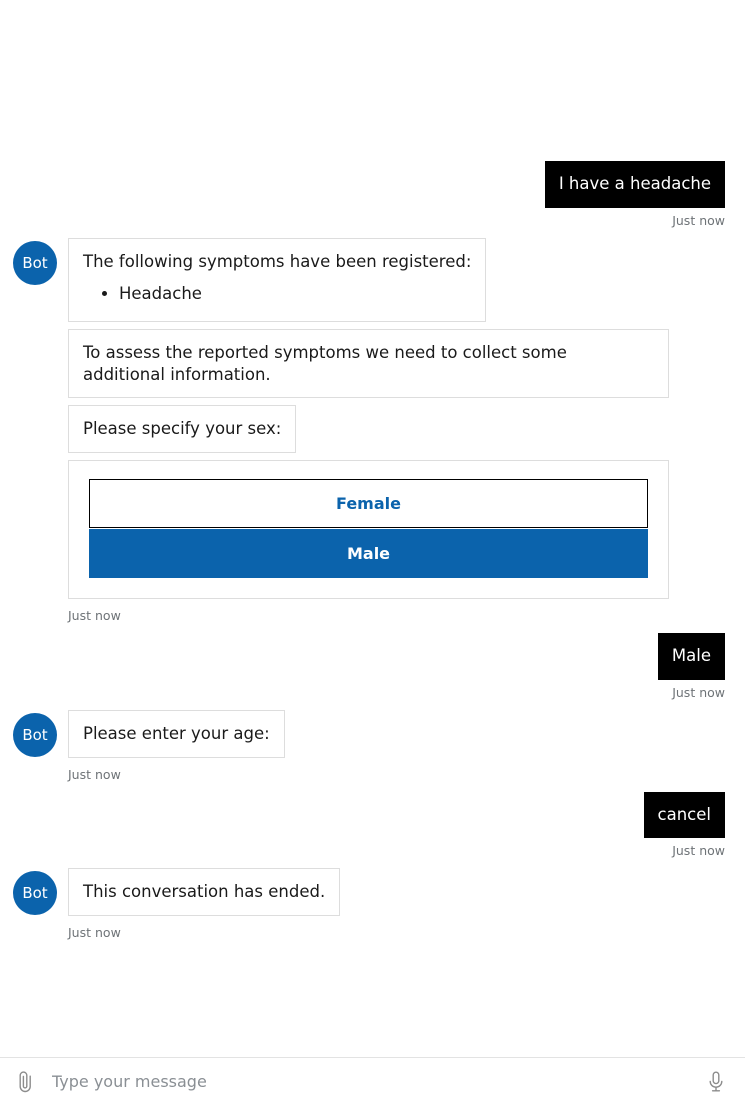 The image size is (745, 1105). I want to click on message-group-user-male: Male Just now, so click(372, 666).